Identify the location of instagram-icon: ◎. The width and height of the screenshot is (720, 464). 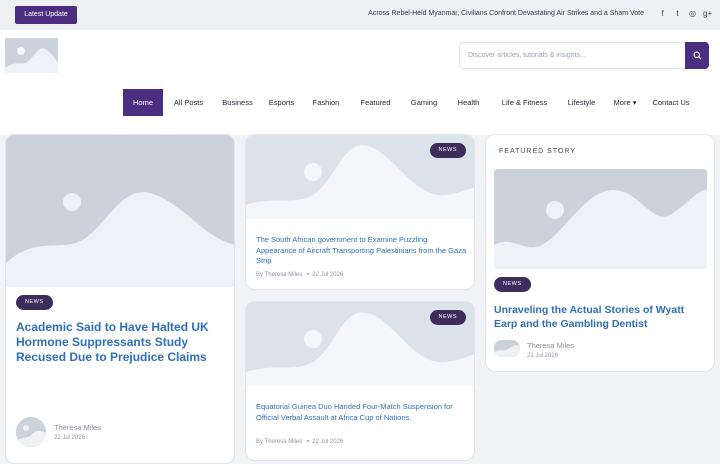
(692, 14).